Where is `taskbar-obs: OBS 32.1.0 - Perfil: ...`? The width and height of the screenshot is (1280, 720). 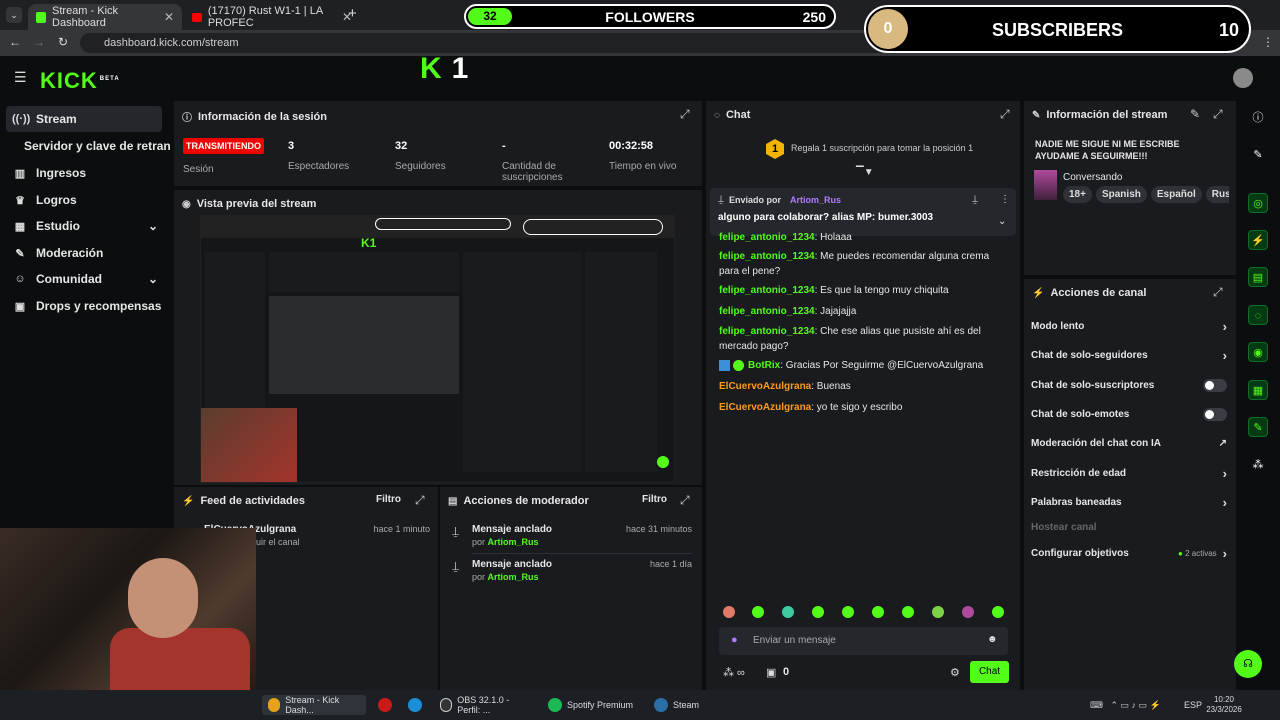
taskbar-obs: OBS 32.1.0 - Perfil: ... is located at coordinates (486, 705).